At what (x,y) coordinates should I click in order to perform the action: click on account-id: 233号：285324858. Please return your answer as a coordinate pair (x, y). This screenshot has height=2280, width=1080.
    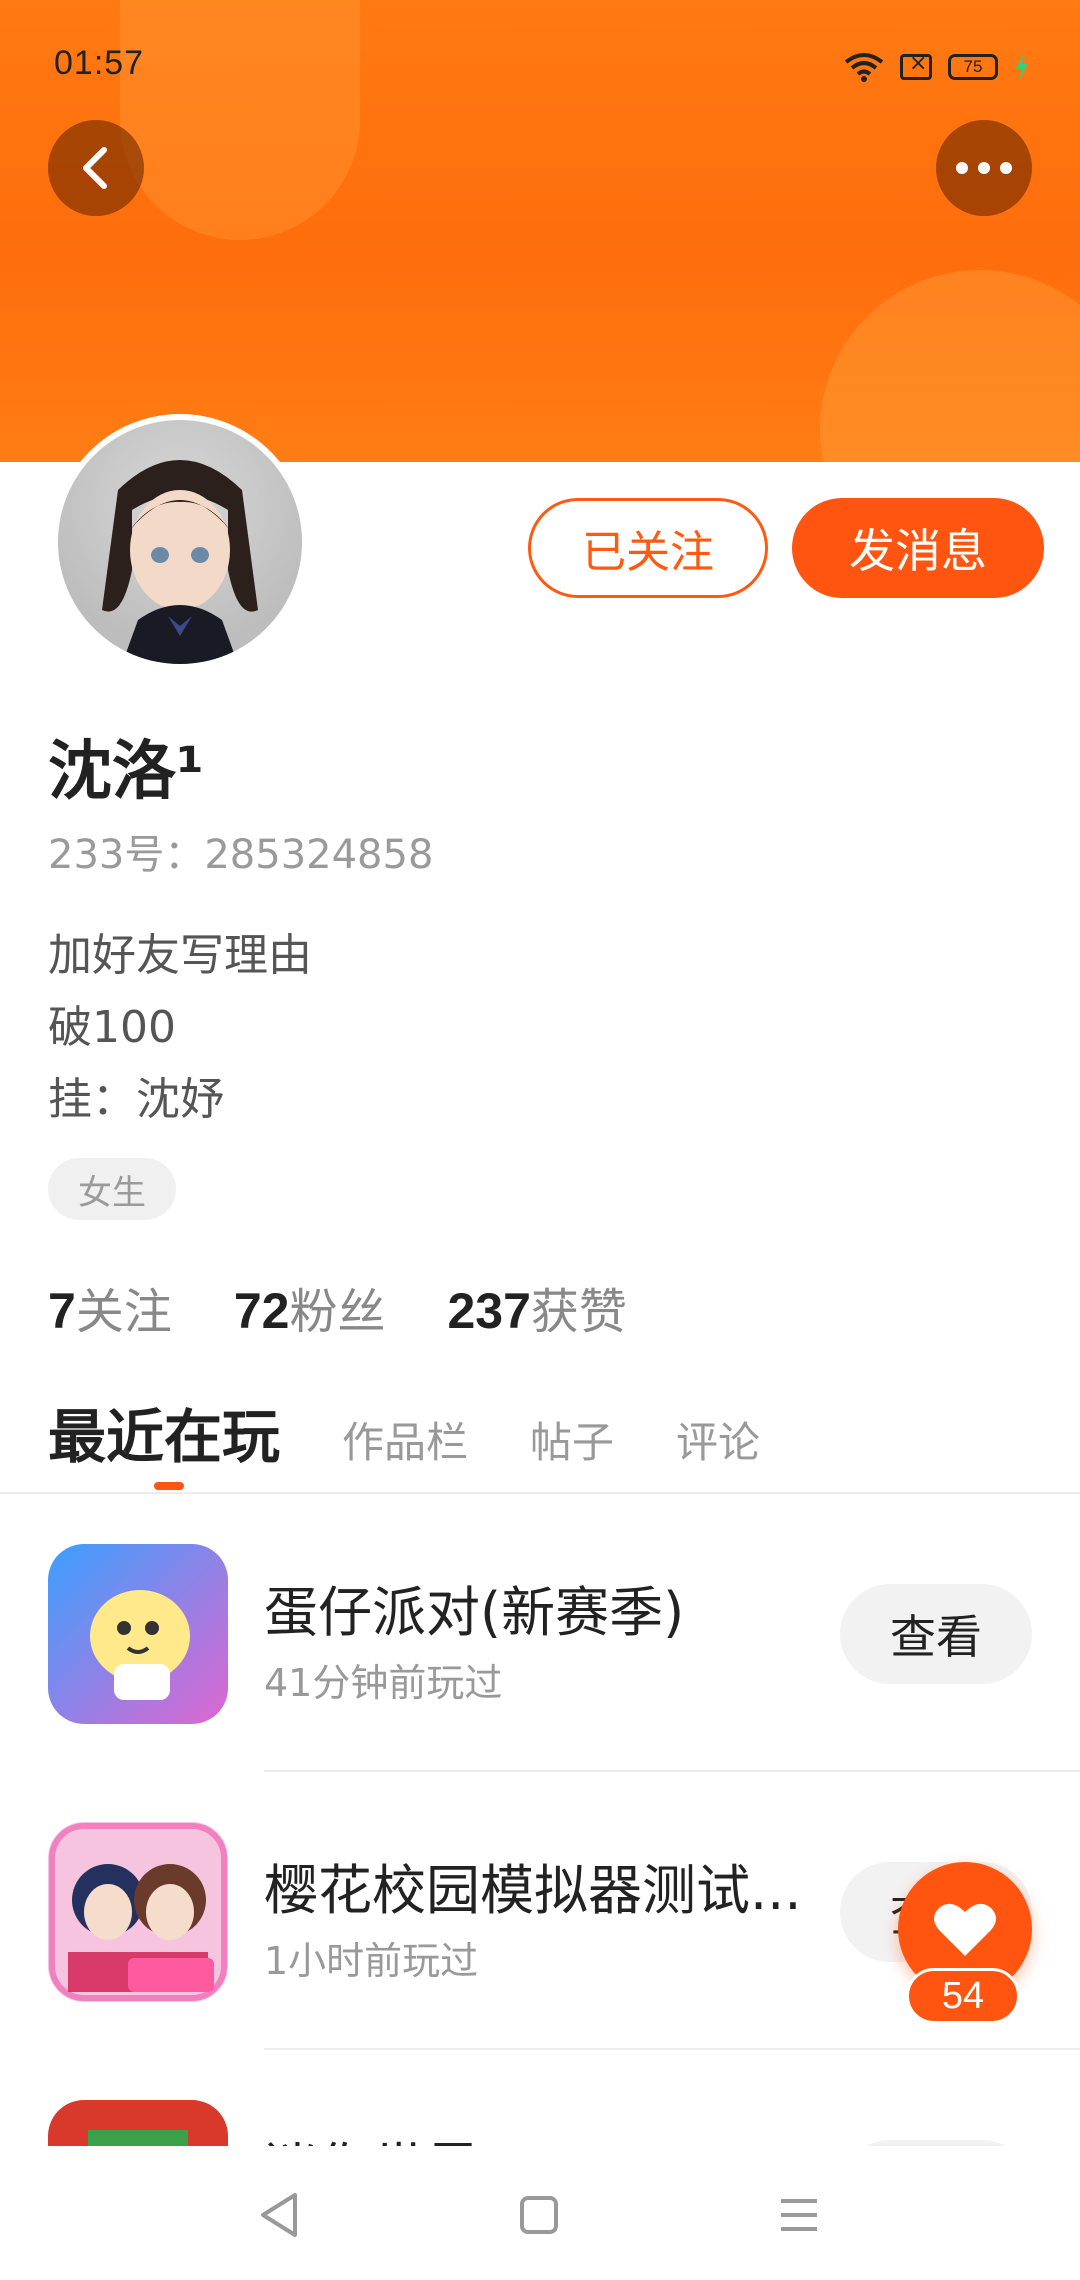
    Looking at the image, I should click on (240, 851).